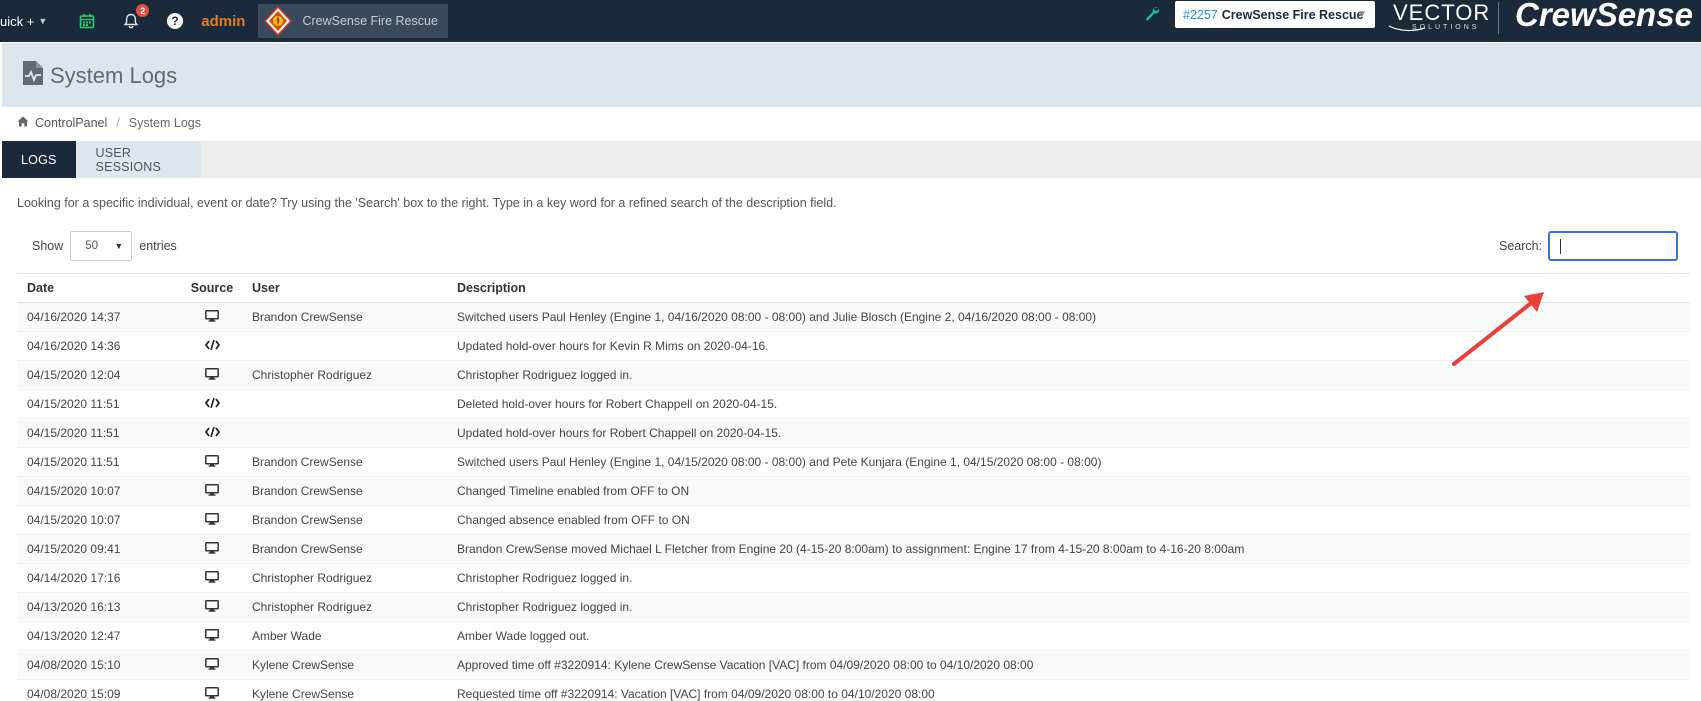  Describe the element at coordinates (99, 346) in the screenshot. I see `log-date: 04/16/2020 14:36` at that location.